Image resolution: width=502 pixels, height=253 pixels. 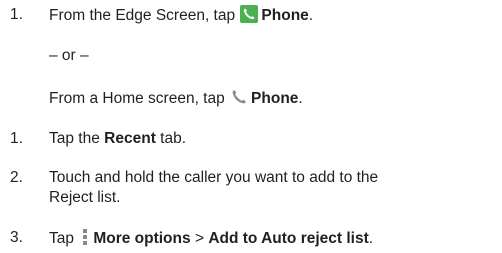 What do you see at coordinates (74, 138) in the screenshot?
I see `step-prefix: Tap the` at bounding box center [74, 138].